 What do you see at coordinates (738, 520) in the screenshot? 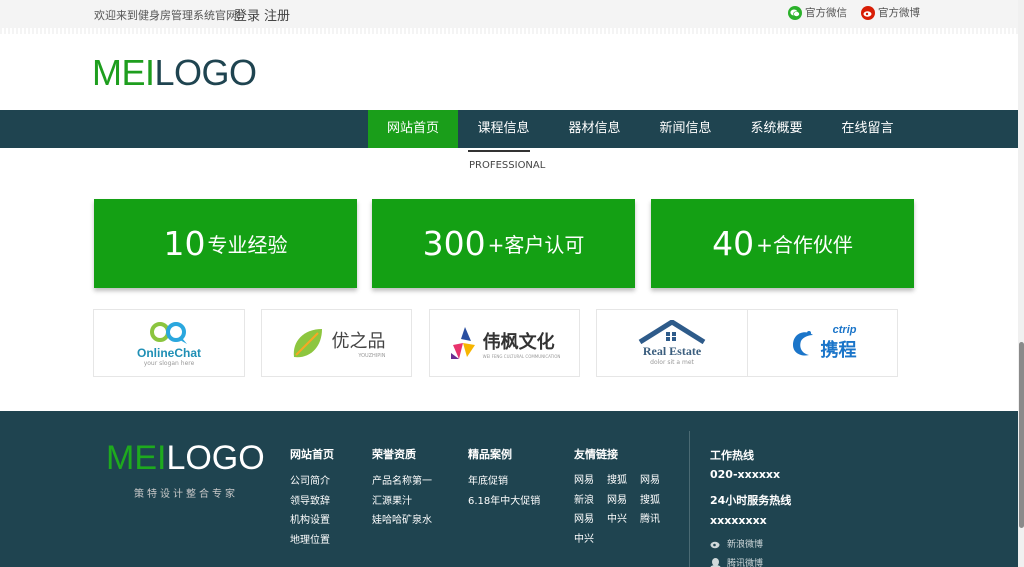
I see `service-number: xxxxxxxx` at bounding box center [738, 520].